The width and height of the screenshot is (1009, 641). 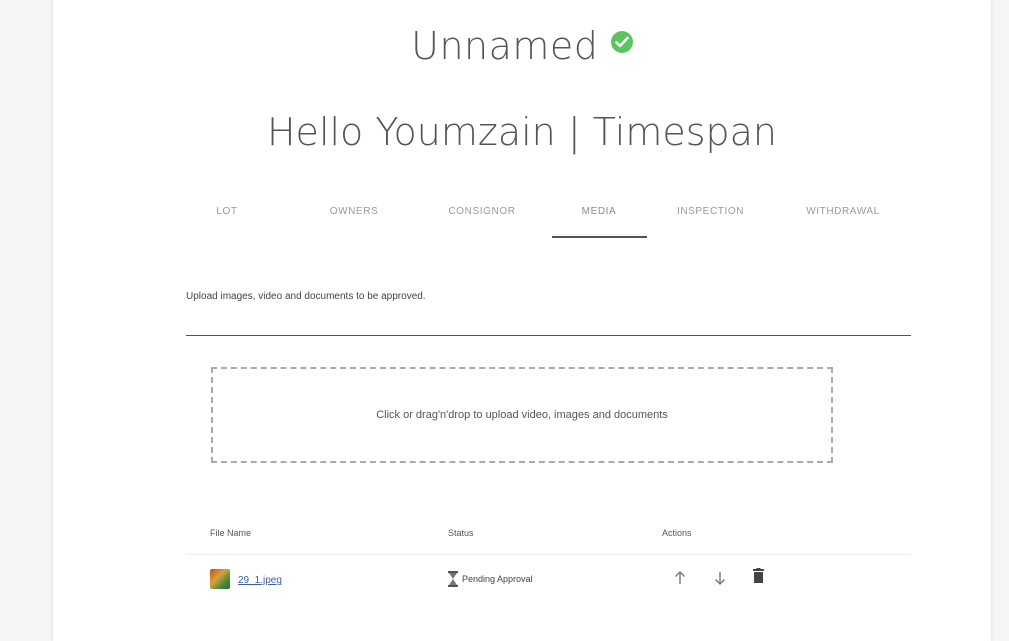 I want to click on tab-media: MEDIA, so click(x=599, y=211).